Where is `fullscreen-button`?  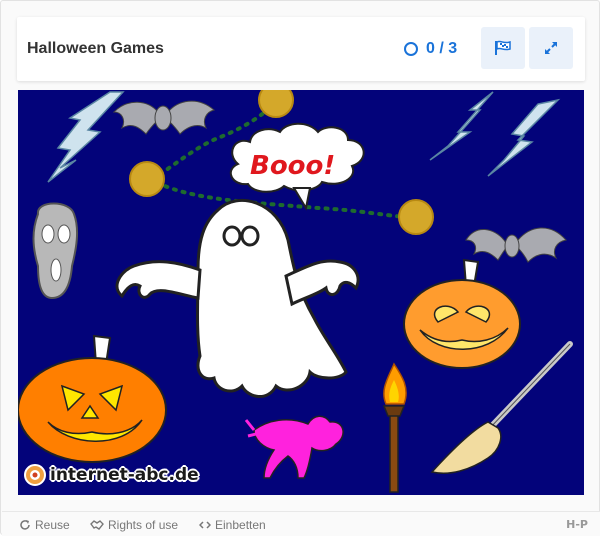
fullscreen-button is located at coordinates (551, 48).